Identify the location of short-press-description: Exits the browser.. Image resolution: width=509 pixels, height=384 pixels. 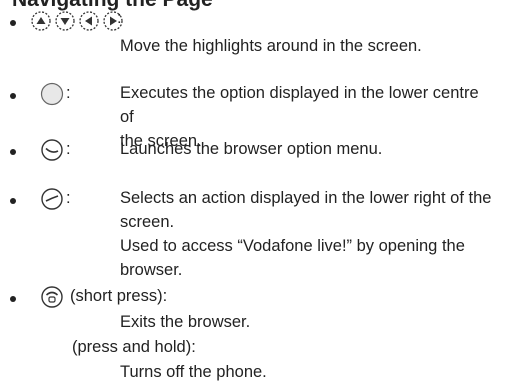
(185, 322).